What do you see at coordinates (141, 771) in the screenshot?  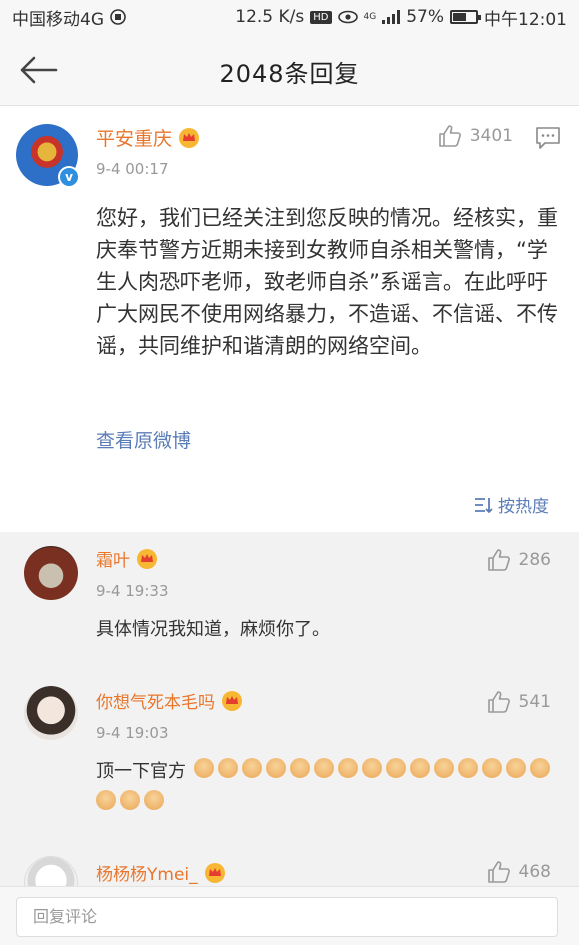 I see `reply-text-label: 顶一下官方` at bounding box center [141, 771].